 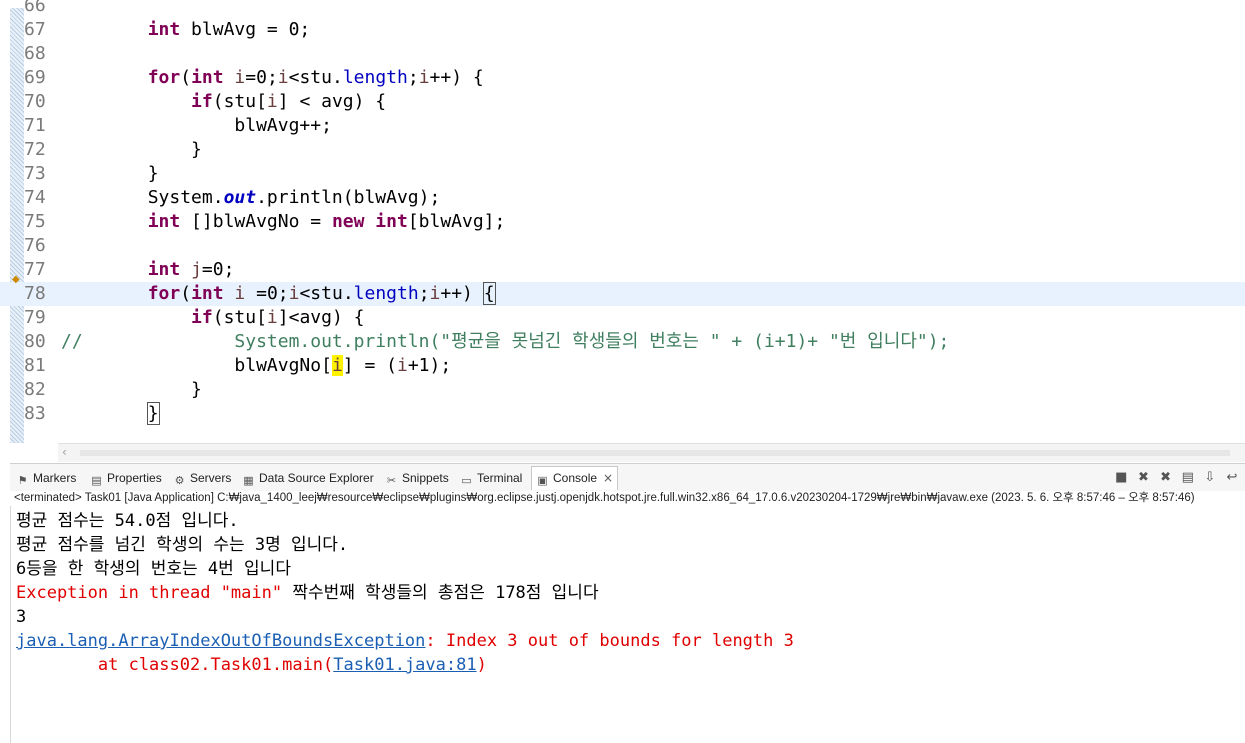 What do you see at coordinates (307, 478) in the screenshot?
I see `tab-data-source-explorer: ▦ Data Source Explorer` at bounding box center [307, 478].